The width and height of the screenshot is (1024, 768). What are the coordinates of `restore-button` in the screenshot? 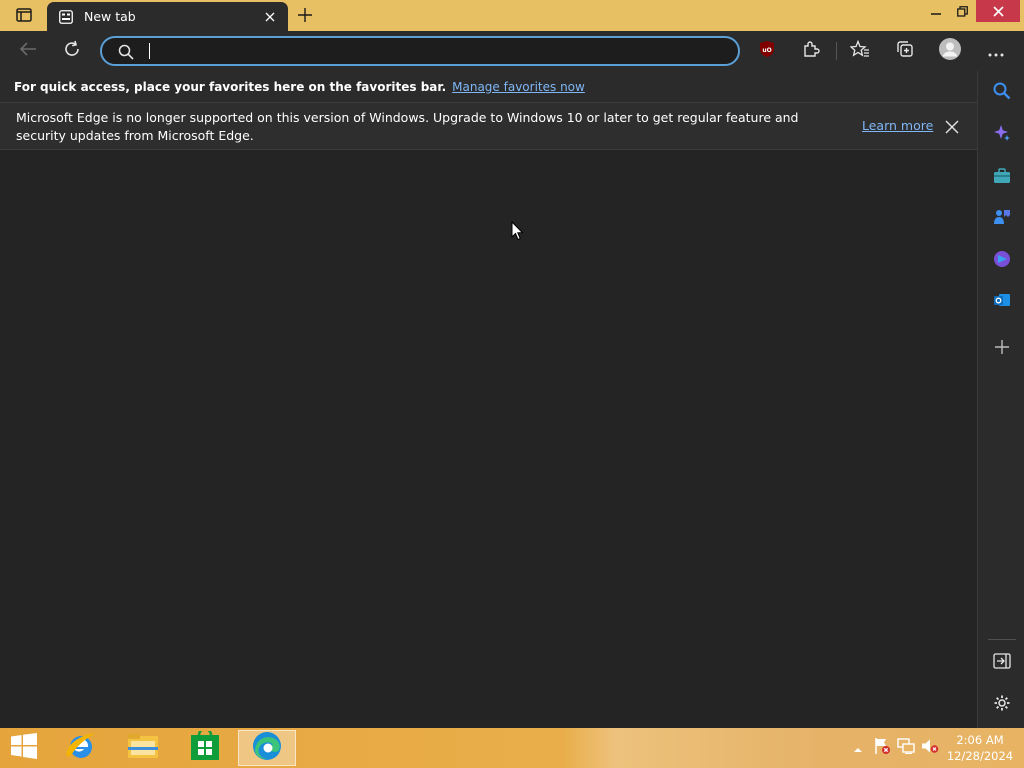 It's located at (962, 11).